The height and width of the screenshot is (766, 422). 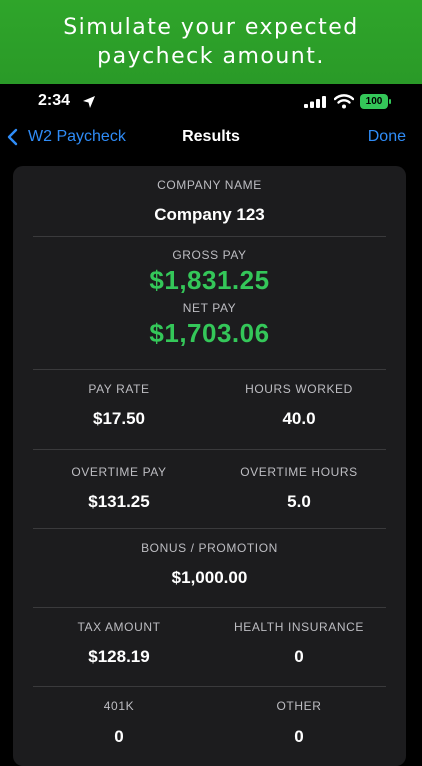 I want to click on battery-icon: 100, so click(x=376, y=101).